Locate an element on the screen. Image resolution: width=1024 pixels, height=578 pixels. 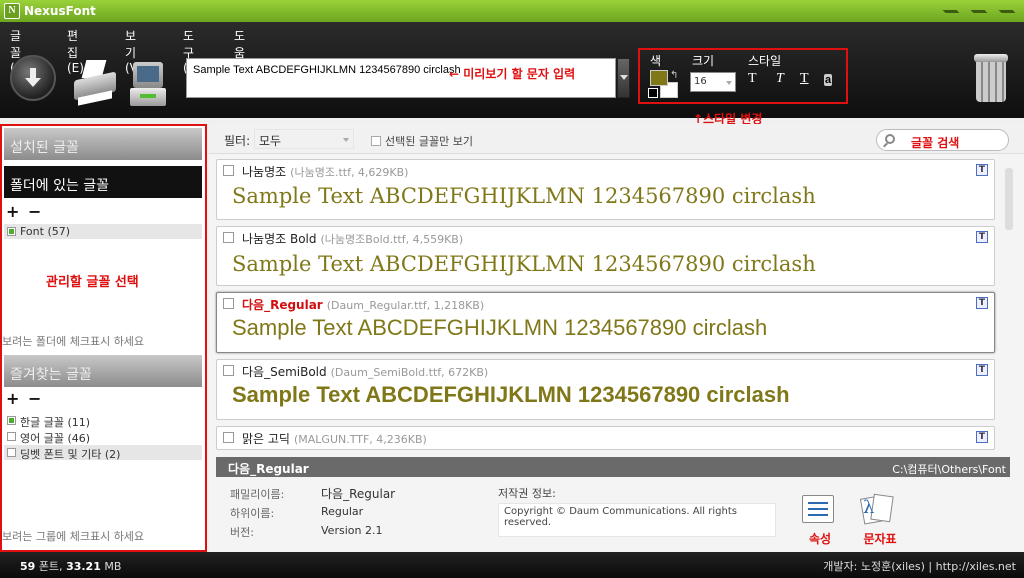
preview-text-hint: ← 미리보기 할 문자 입력 is located at coordinates (512, 74).